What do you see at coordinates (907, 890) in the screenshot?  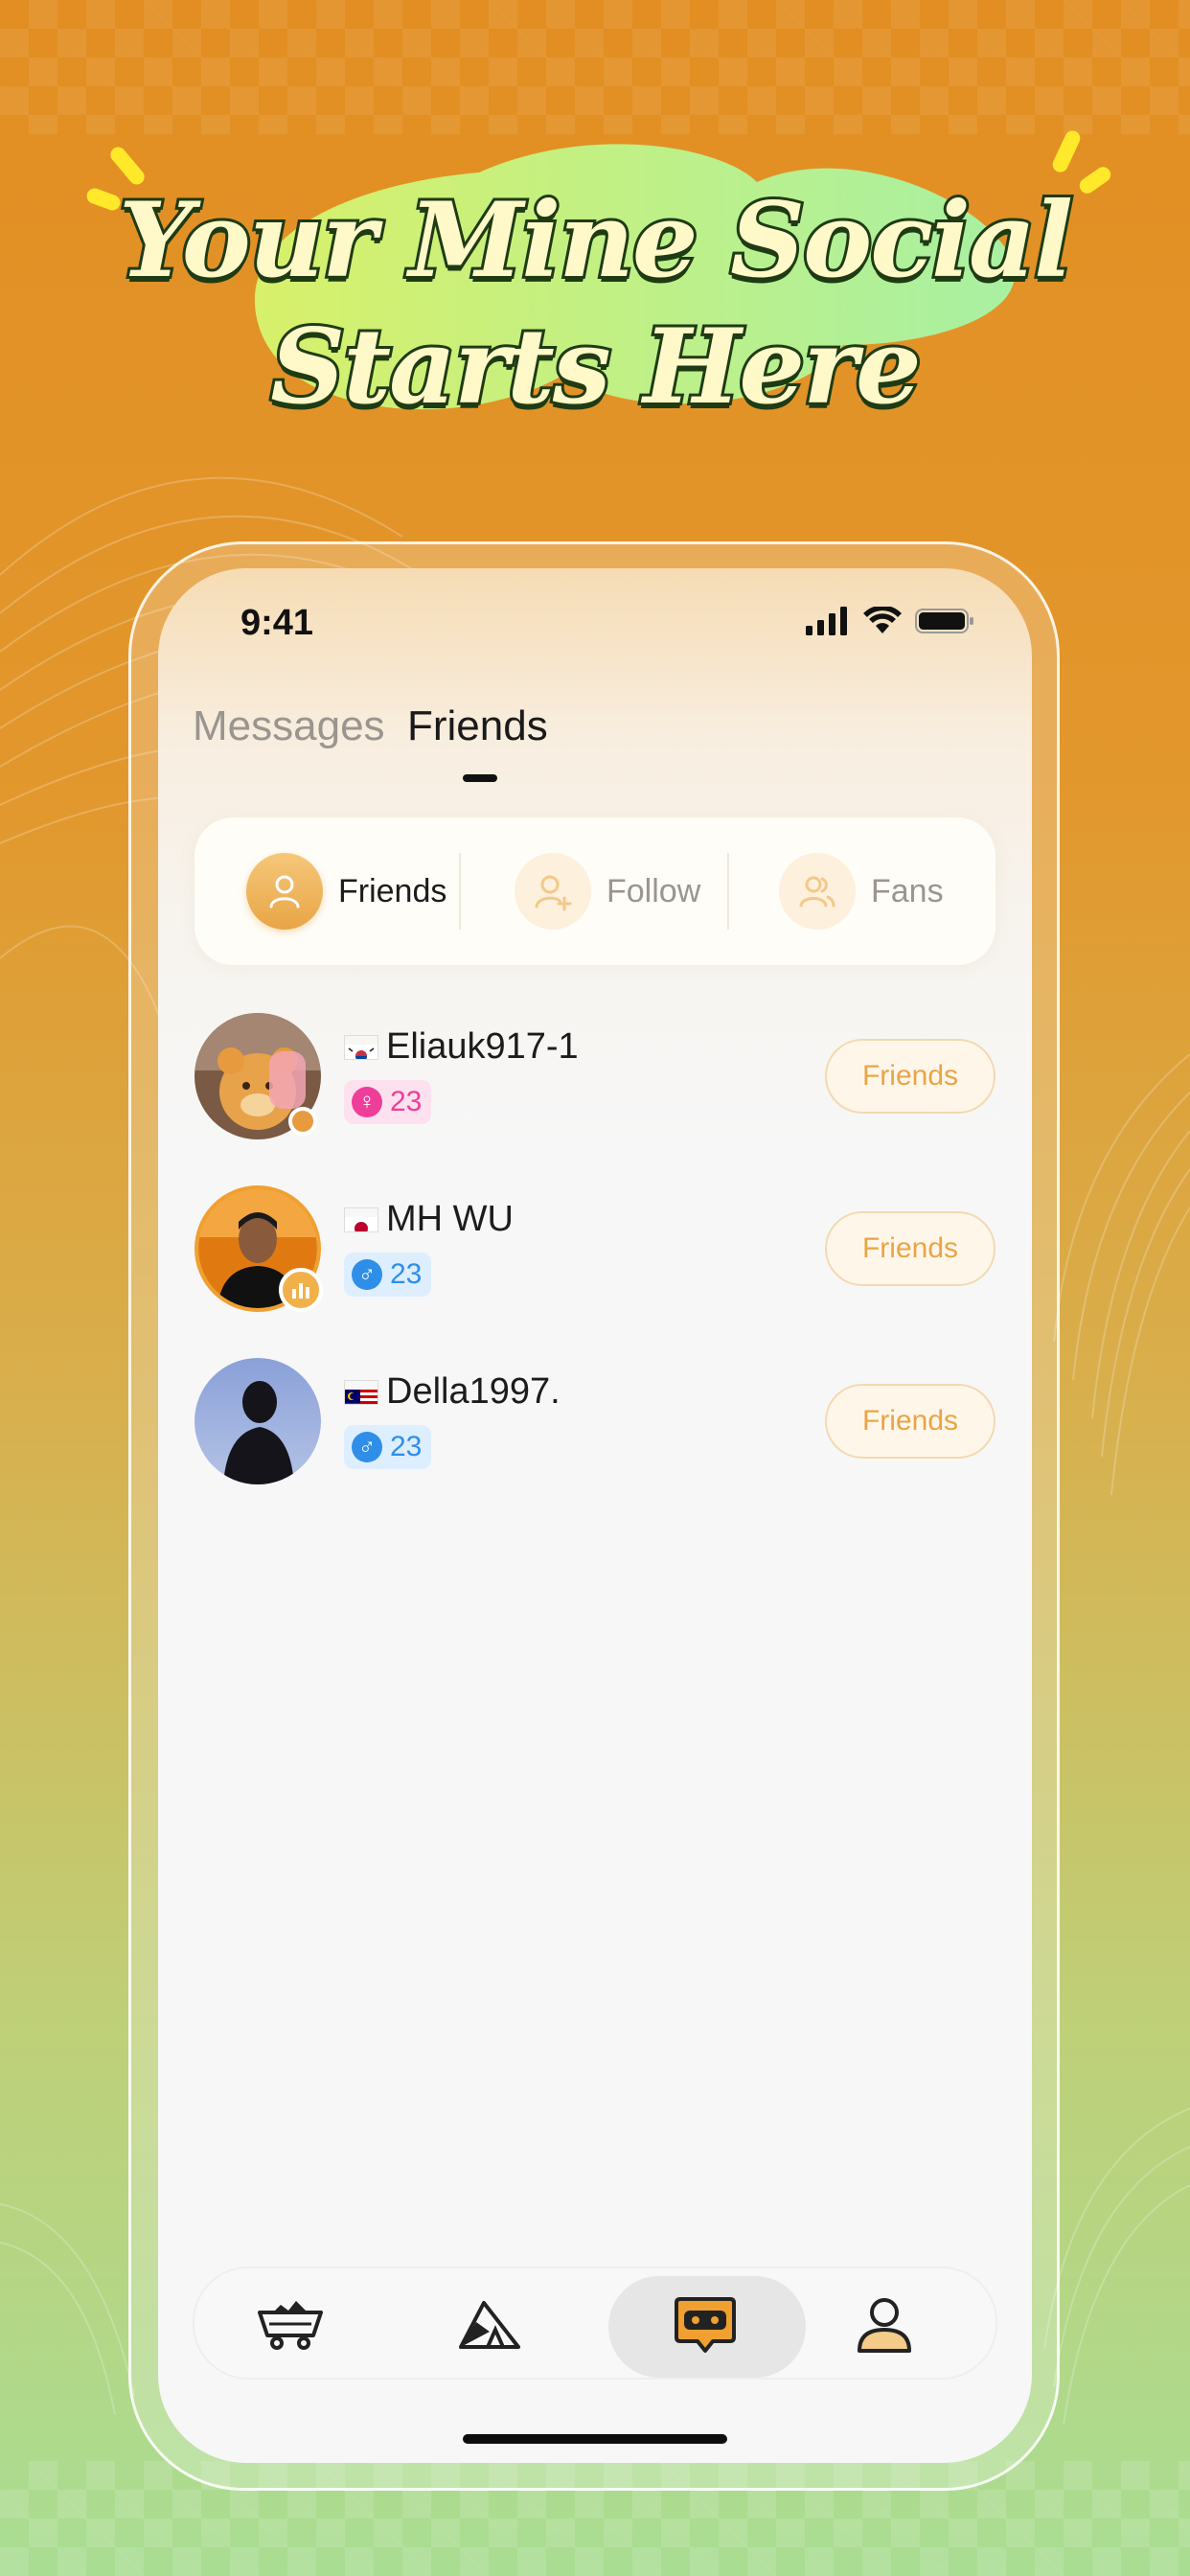 I see `segment-fans-label: Fans` at bounding box center [907, 890].